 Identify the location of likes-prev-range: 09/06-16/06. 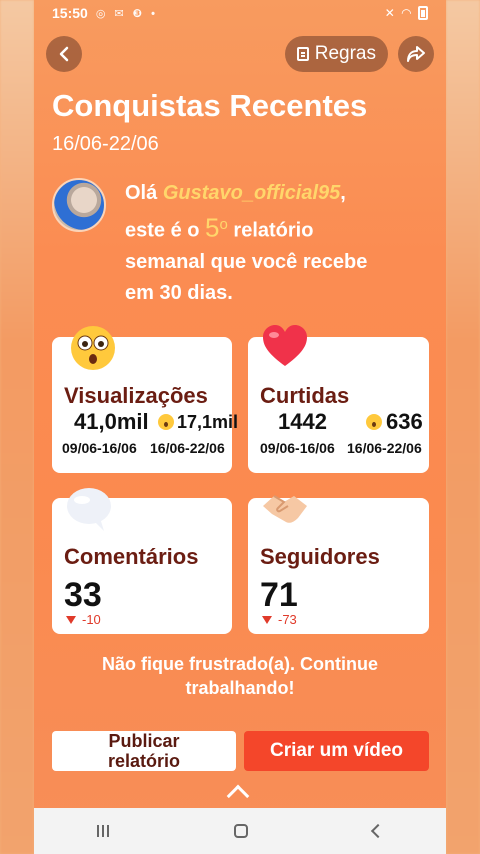
(297, 448).